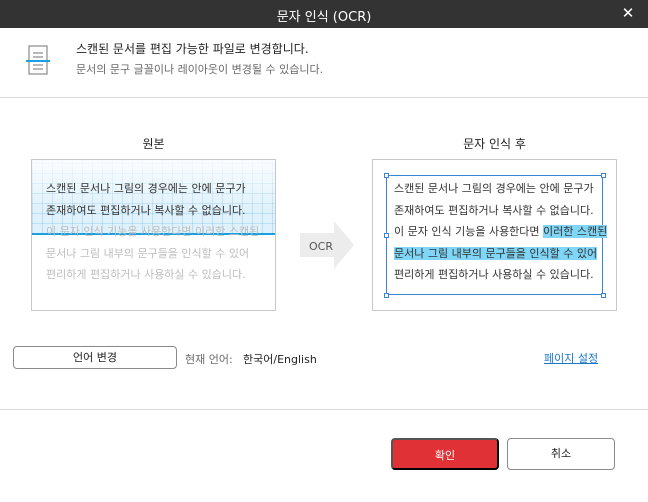 The width and height of the screenshot is (648, 502). What do you see at coordinates (494, 274) in the screenshot?
I see `result-line: 편리하게 편집하거나 사용하실 수 있습니다.` at bounding box center [494, 274].